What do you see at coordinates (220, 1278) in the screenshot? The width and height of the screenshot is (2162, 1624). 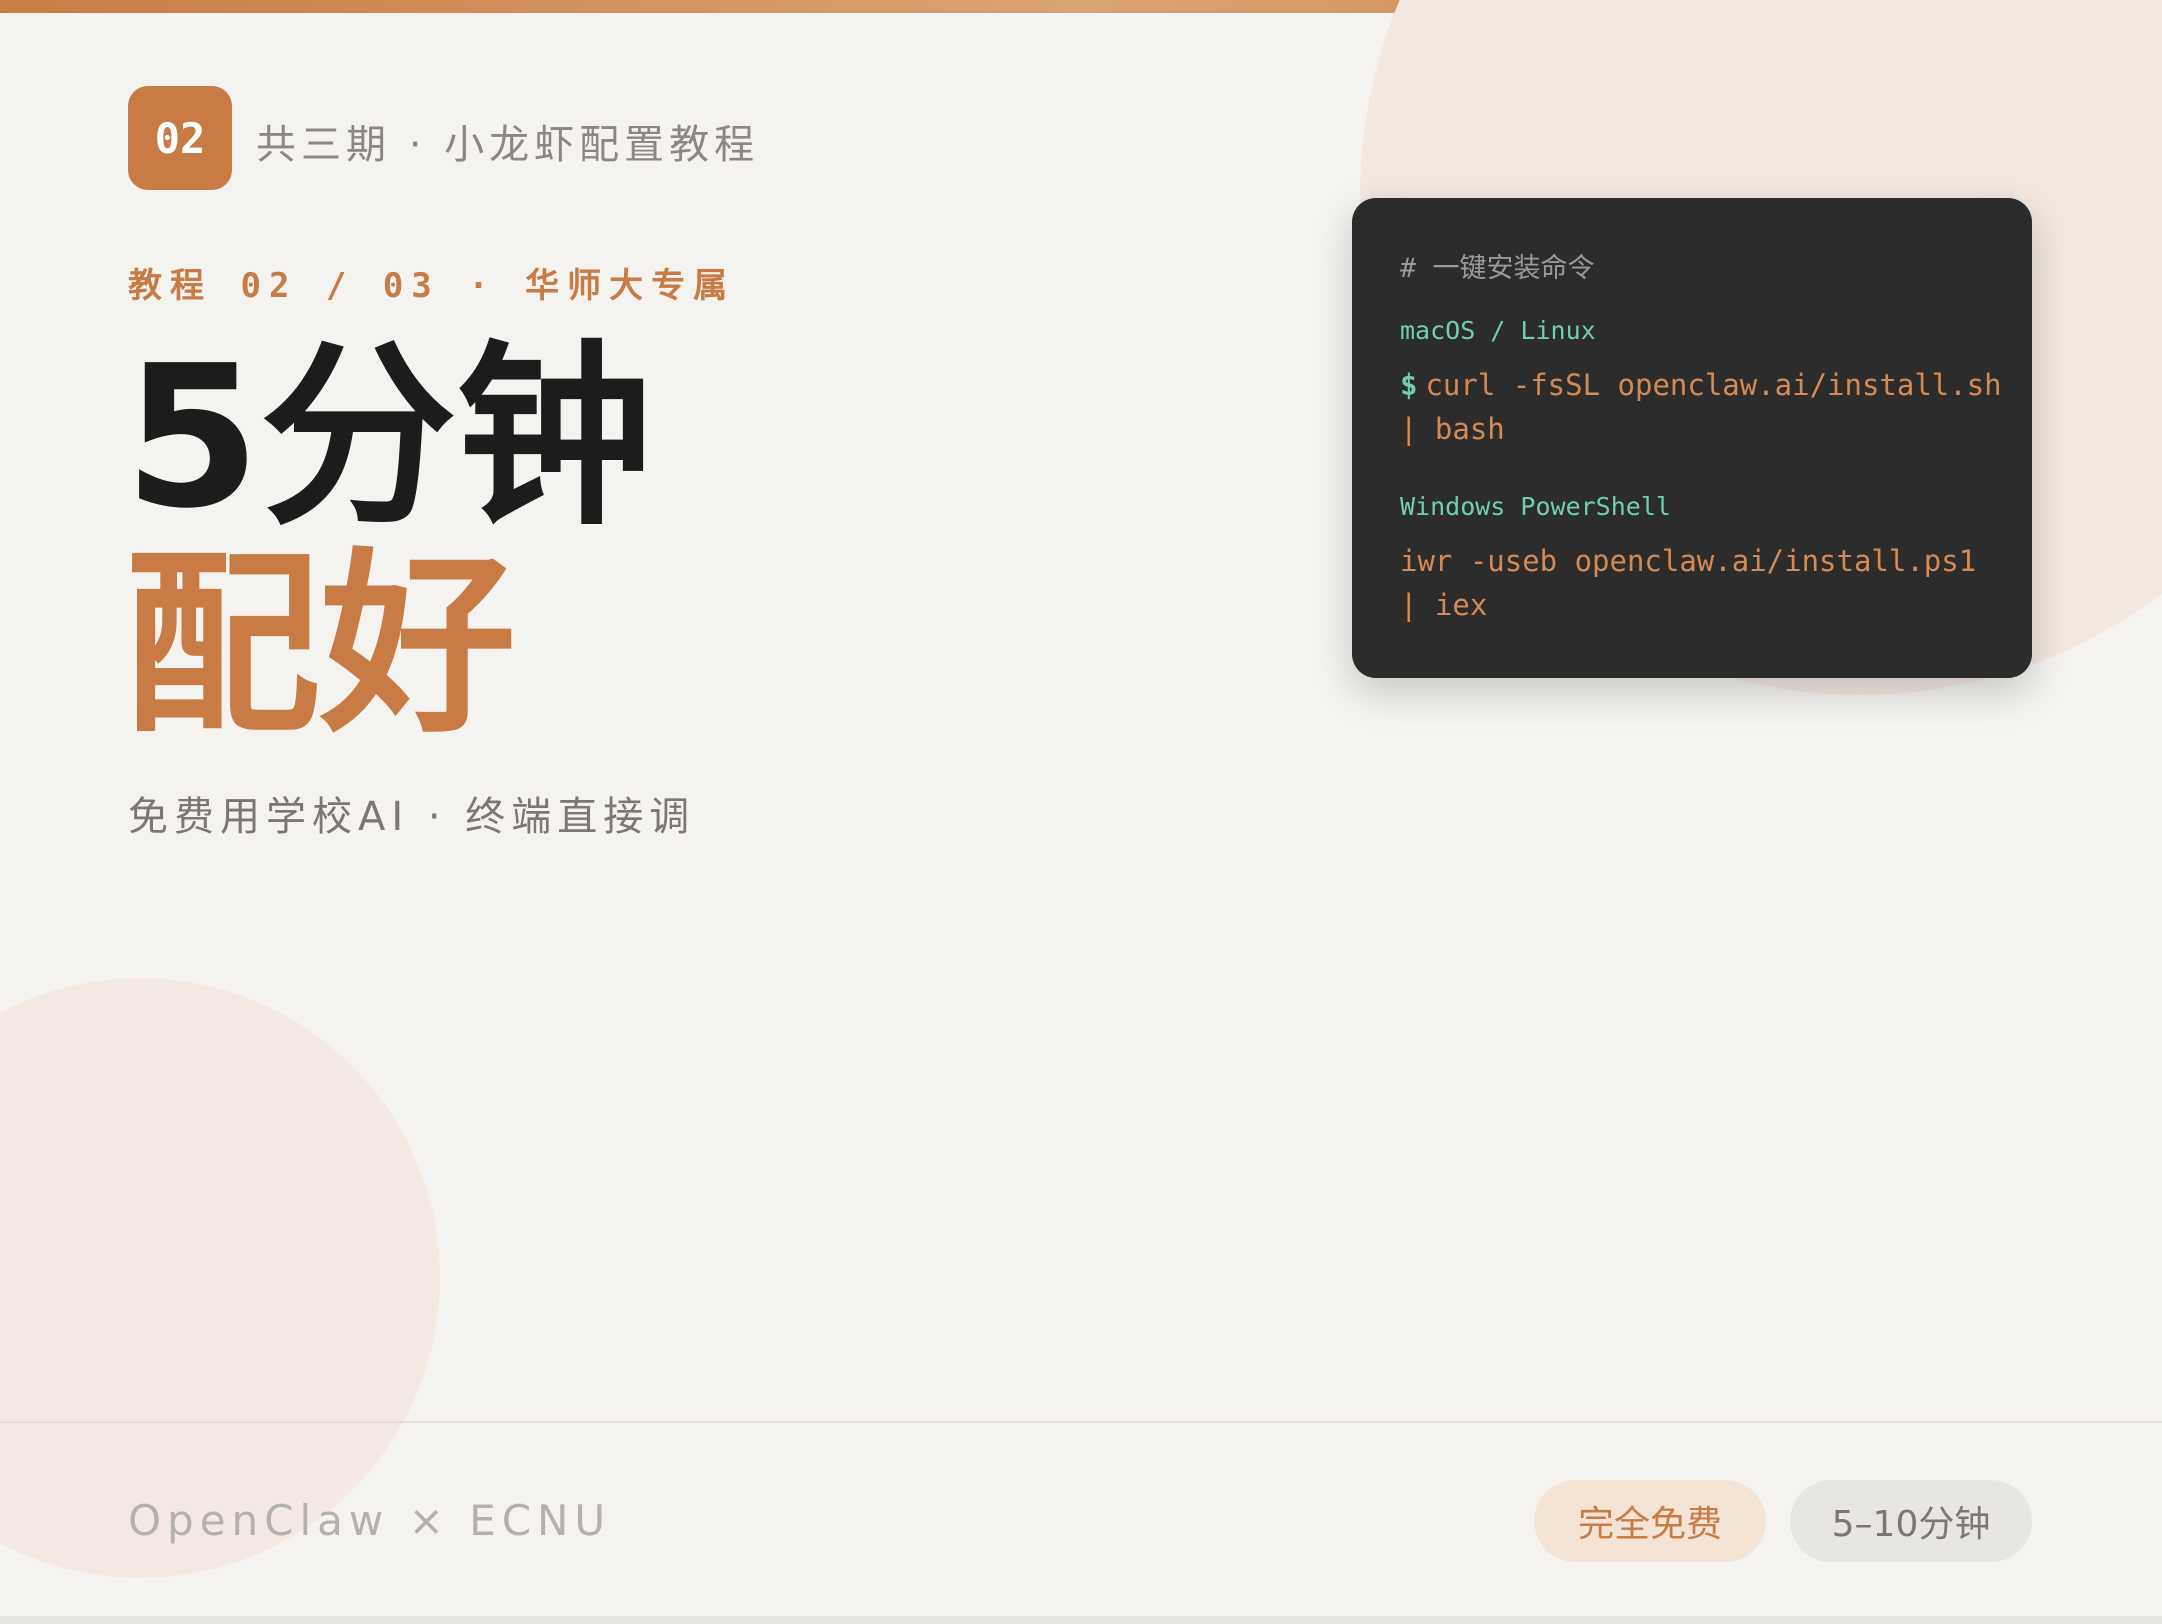 I see `decor-circle-bottom-left` at bounding box center [220, 1278].